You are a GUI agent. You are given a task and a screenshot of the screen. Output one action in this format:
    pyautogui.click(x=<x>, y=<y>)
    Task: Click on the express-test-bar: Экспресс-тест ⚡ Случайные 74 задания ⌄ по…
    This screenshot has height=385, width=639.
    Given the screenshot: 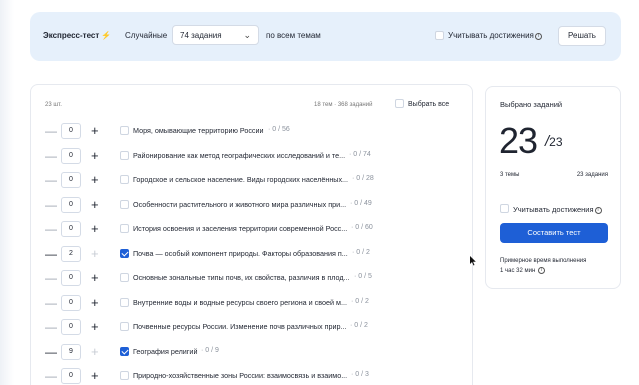 What is the action you would take?
    pyautogui.click(x=325, y=36)
    